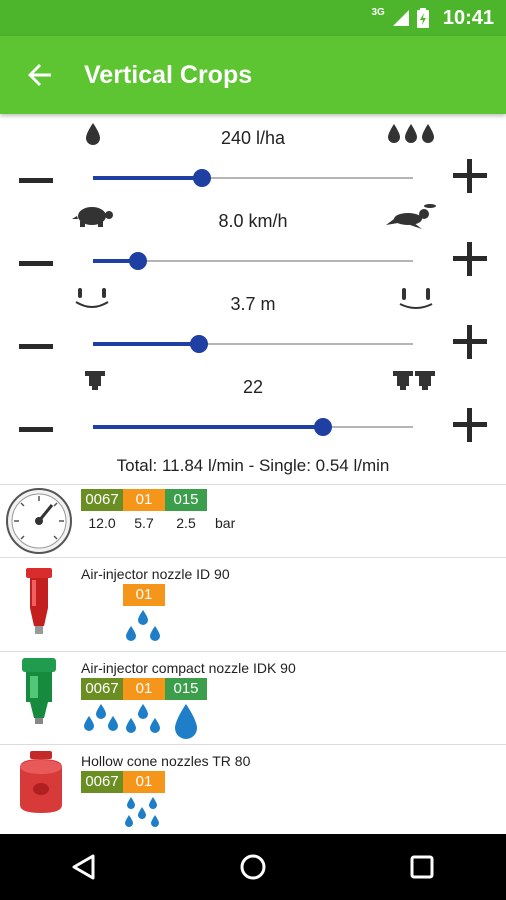 The height and width of the screenshot is (900, 506). I want to click on nav-home-icon, so click(253, 867).